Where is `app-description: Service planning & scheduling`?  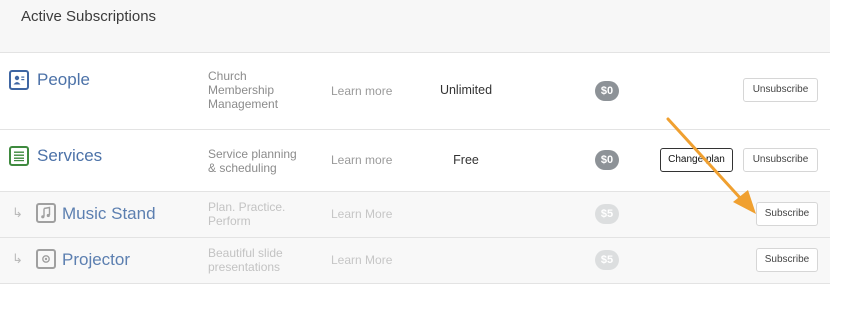
app-description: Service planning & scheduling is located at coordinates (252, 161).